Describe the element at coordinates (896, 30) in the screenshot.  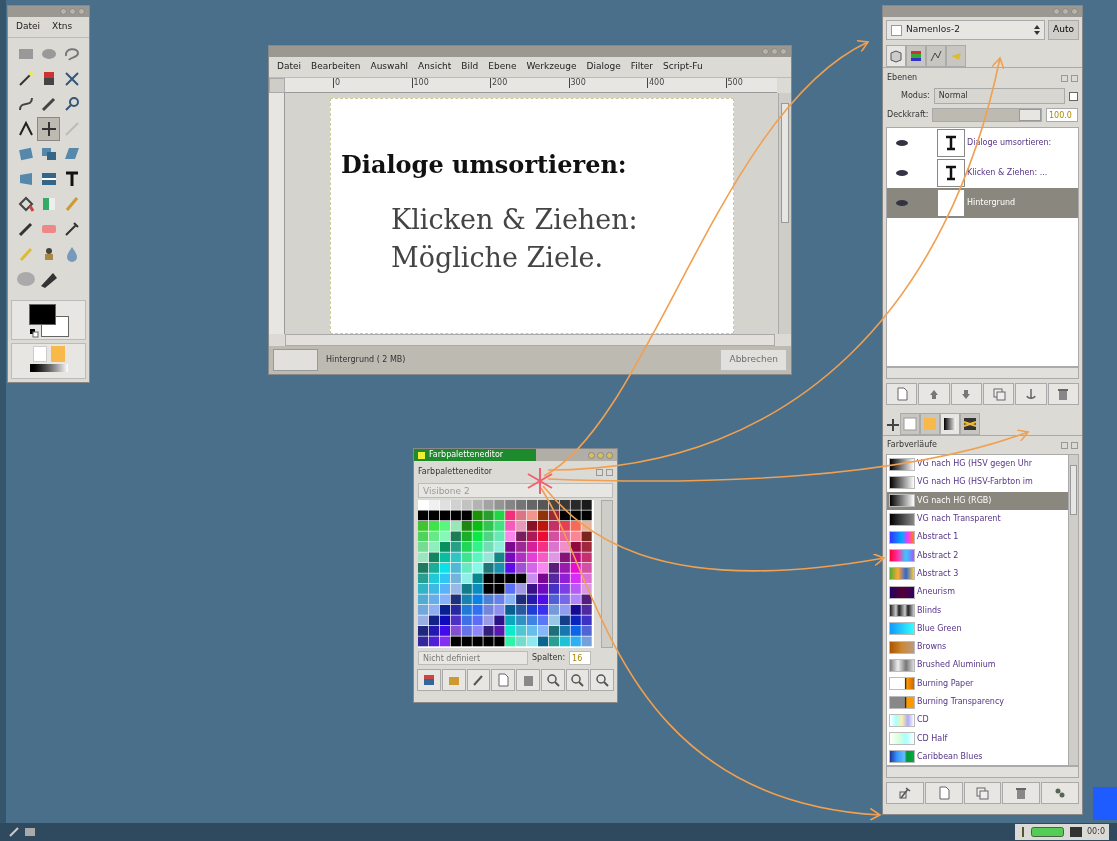
I see `image-thumbnail-icon` at that location.